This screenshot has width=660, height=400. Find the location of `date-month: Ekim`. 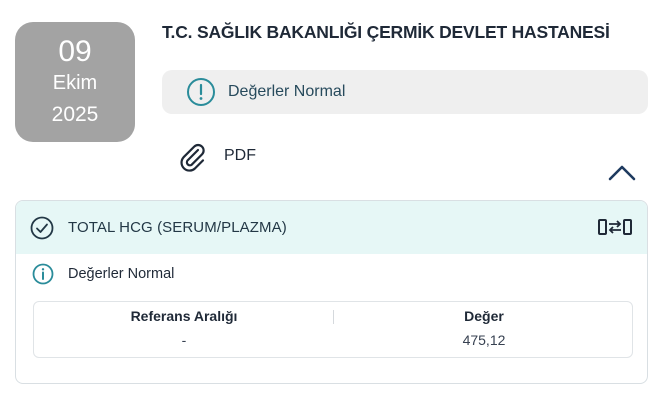

date-month: Ekim is located at coordinates (75, 83).